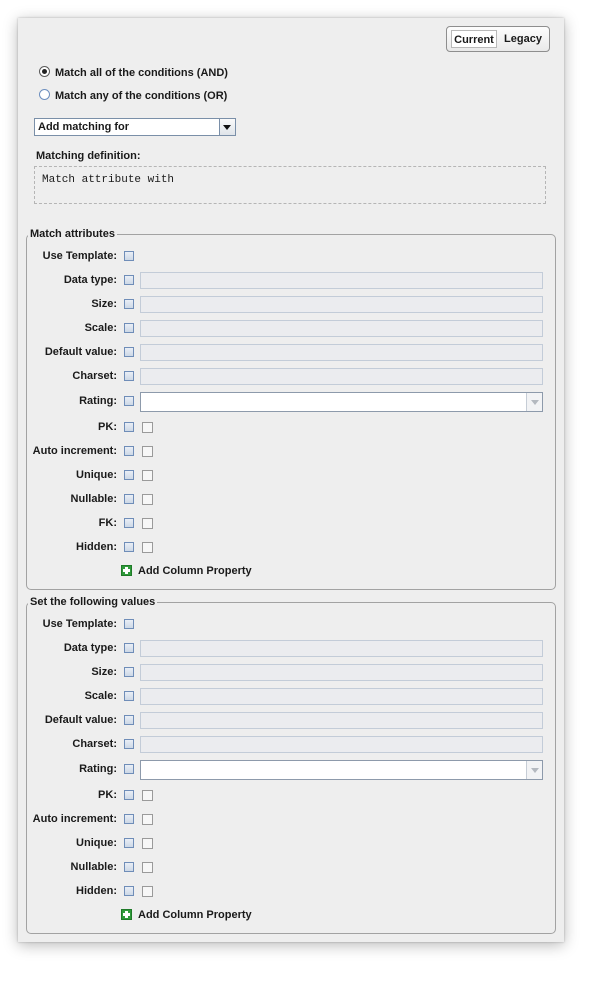 The image size is (612, 990). What do you see at coordinates (107, 795) in the screenshot?
I see `pk-label: PK:` at bounding box center [107, 795].